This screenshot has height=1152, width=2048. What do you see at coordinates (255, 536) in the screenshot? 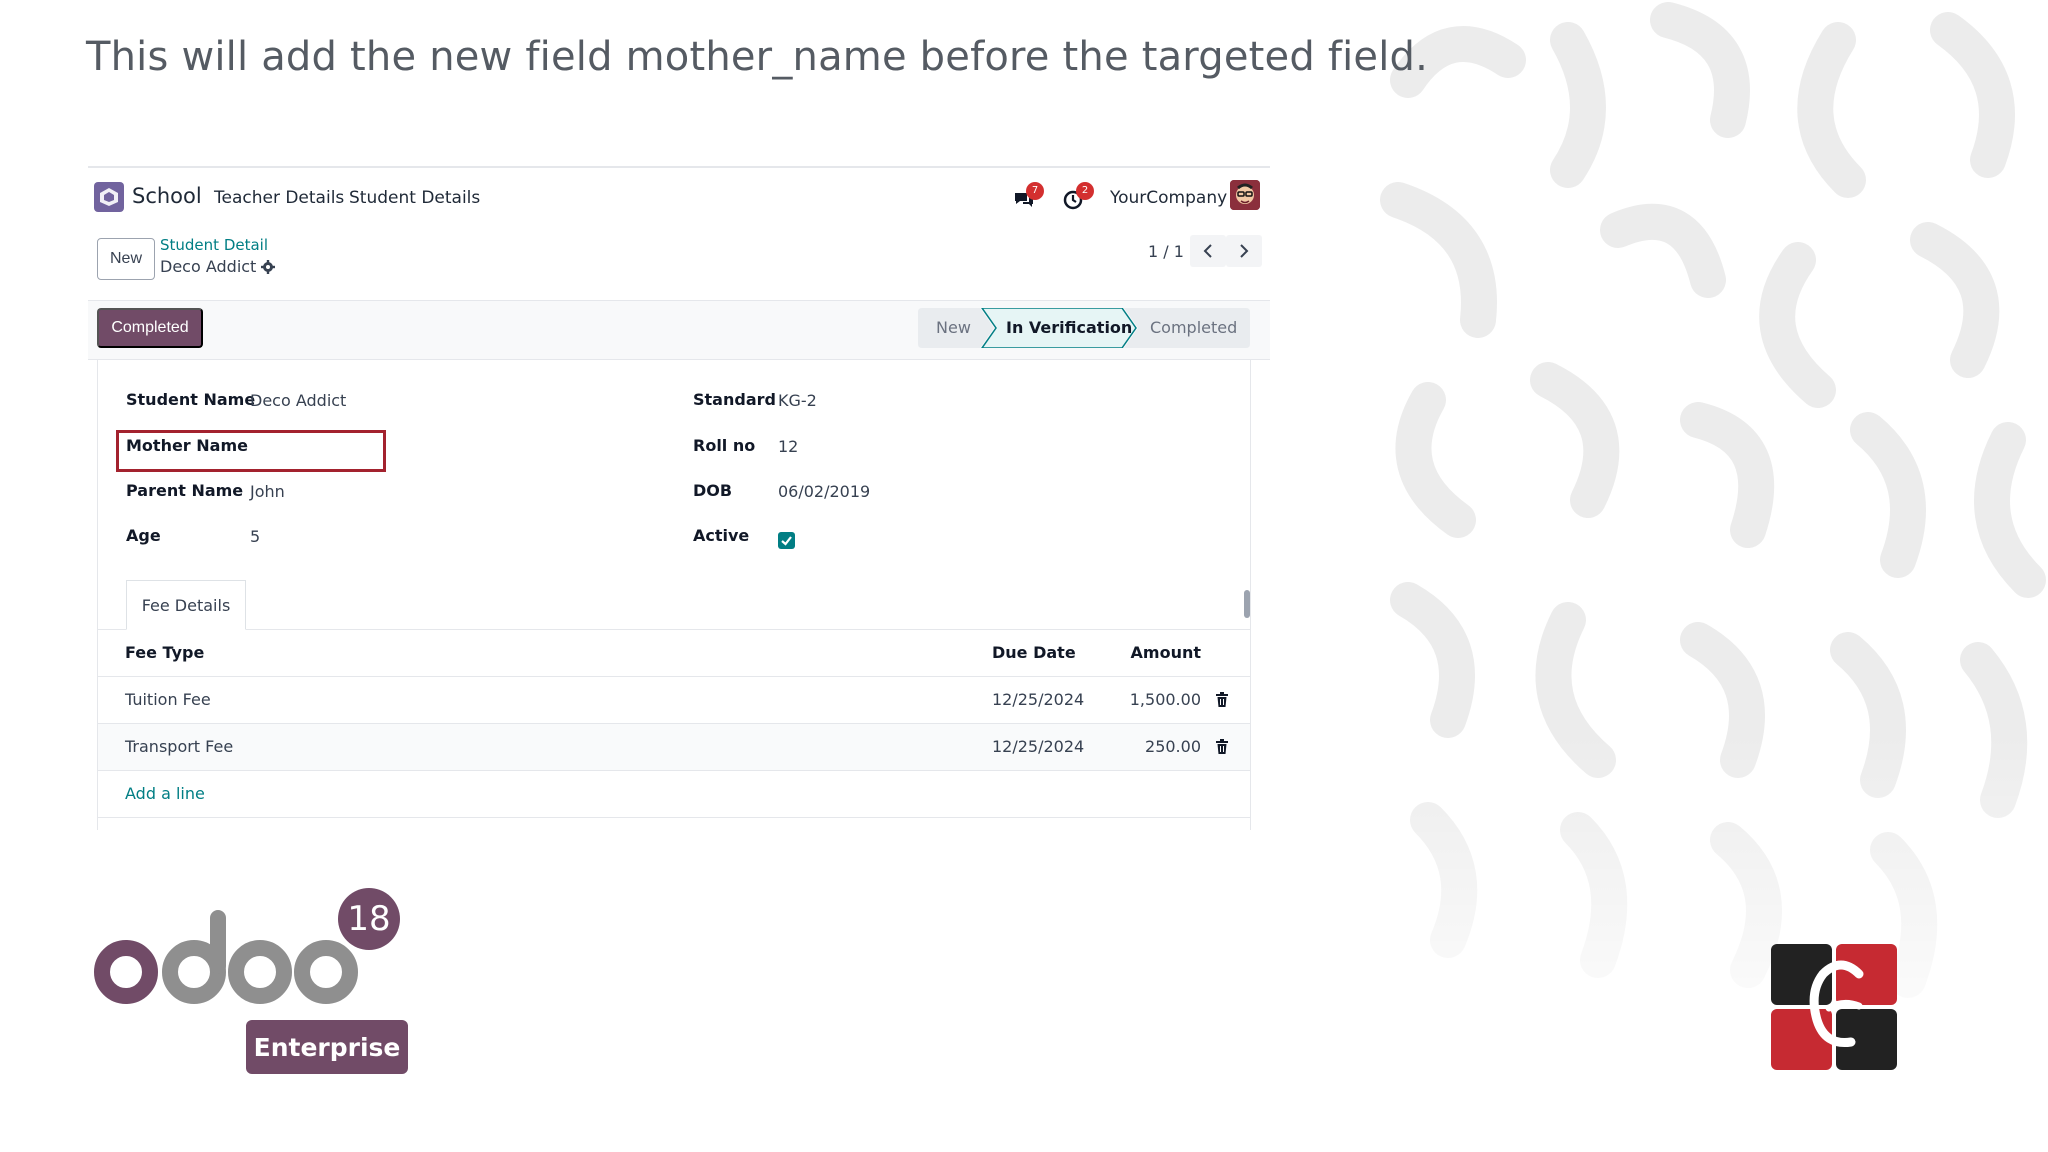
I see `field-age: 5` at bounding box center [255, 536].